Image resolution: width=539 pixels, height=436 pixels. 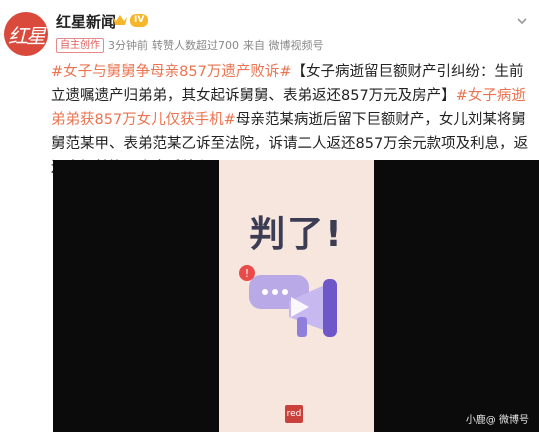 I want to click on channel-logo: red, so click(x=294, y=414).